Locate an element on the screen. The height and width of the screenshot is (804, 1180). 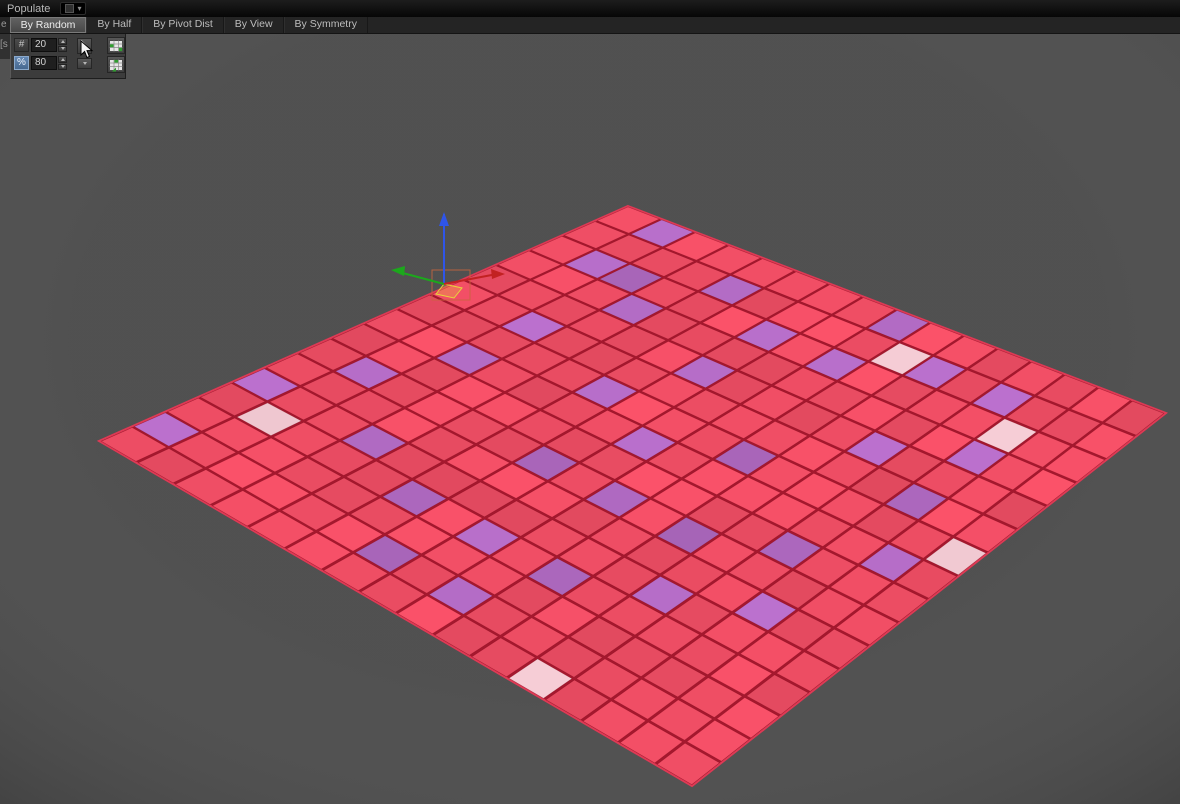
clipped-panel-fragment: [s is located at coordinates (5, 46).